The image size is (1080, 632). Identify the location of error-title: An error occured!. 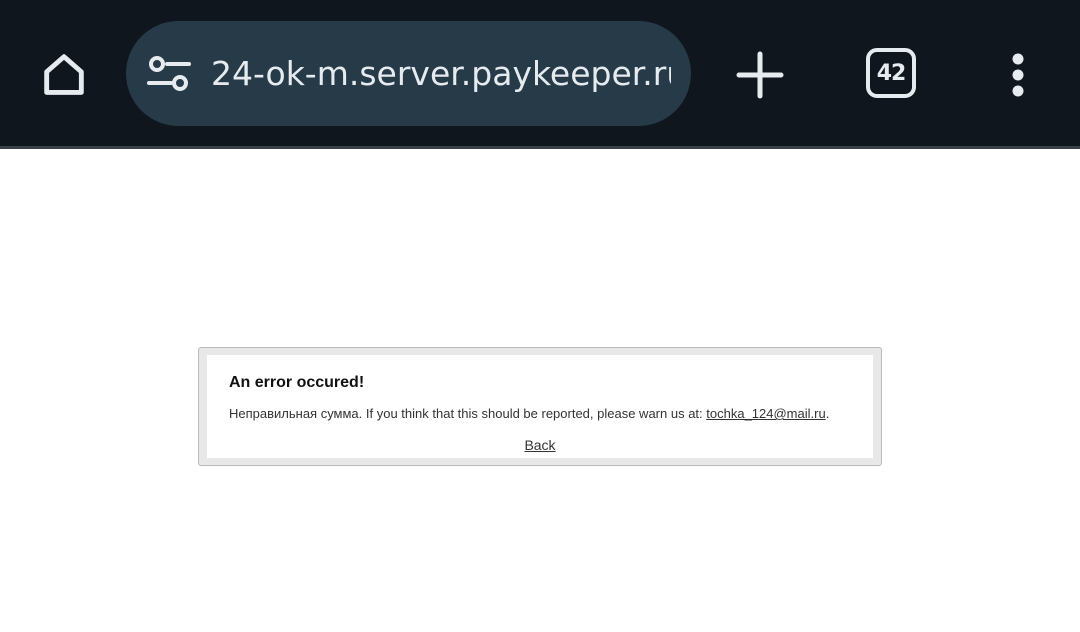
(297, 382).